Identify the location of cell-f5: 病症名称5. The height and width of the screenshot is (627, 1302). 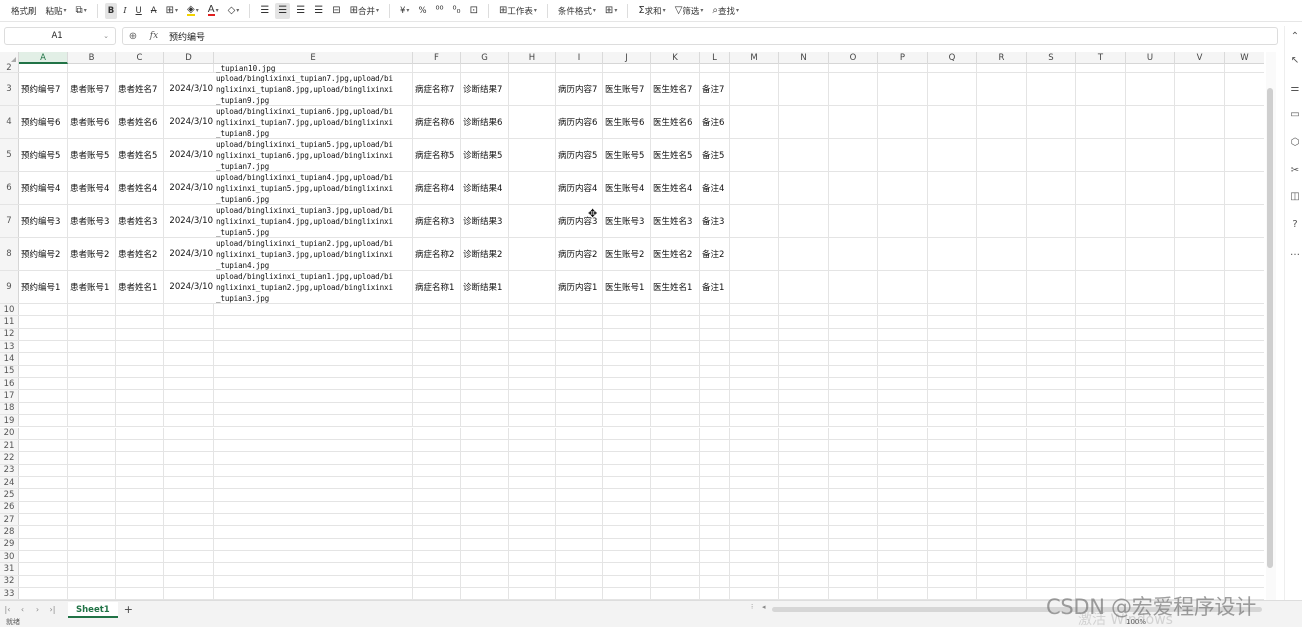
(437, 155).